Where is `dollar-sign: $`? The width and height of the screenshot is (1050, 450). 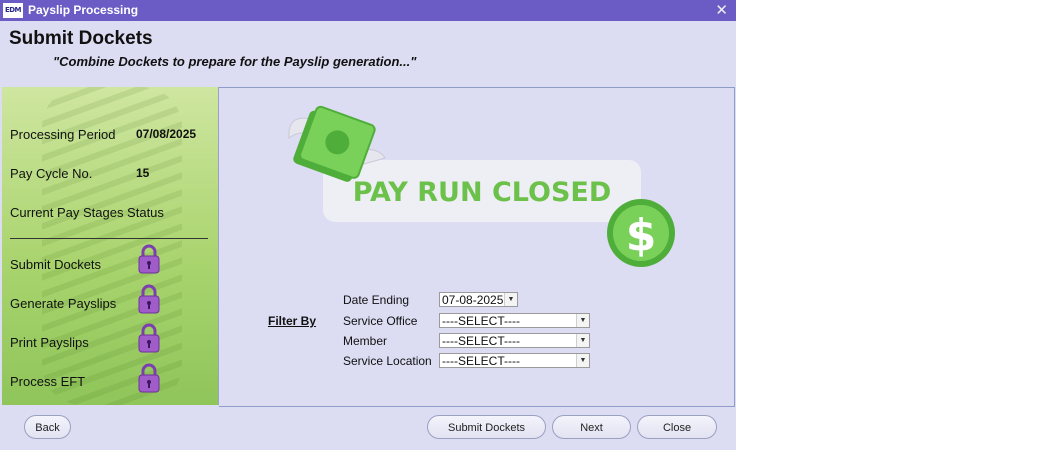
dollar-sign: $ is located at coordinates (641, 235).